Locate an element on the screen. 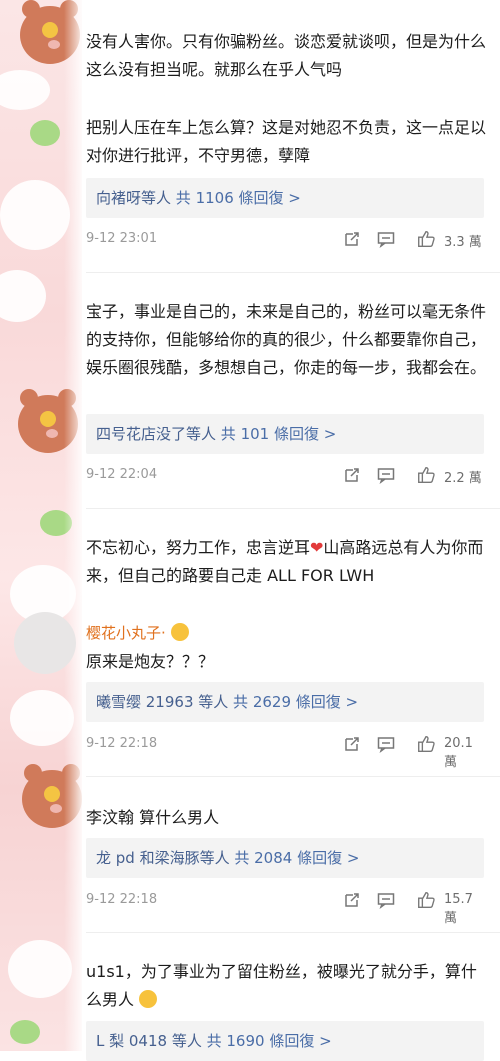 This screenshot has height=1061, width=500. reply-count-link: 共 1106 條回復 > is located at coordinates (238, 198).